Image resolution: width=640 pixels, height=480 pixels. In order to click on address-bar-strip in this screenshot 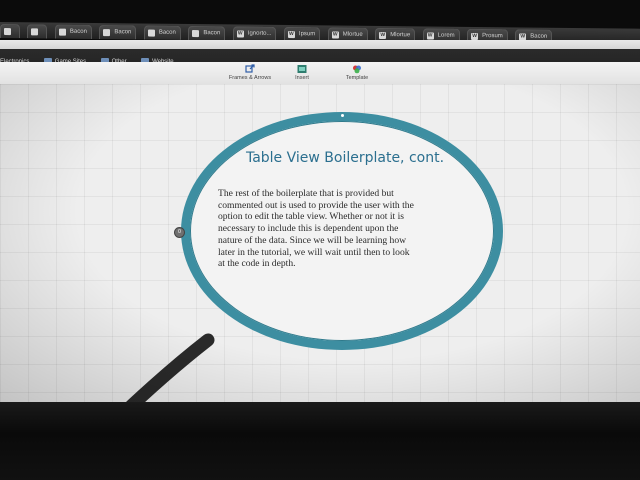, I will do `click(320, 44)`.